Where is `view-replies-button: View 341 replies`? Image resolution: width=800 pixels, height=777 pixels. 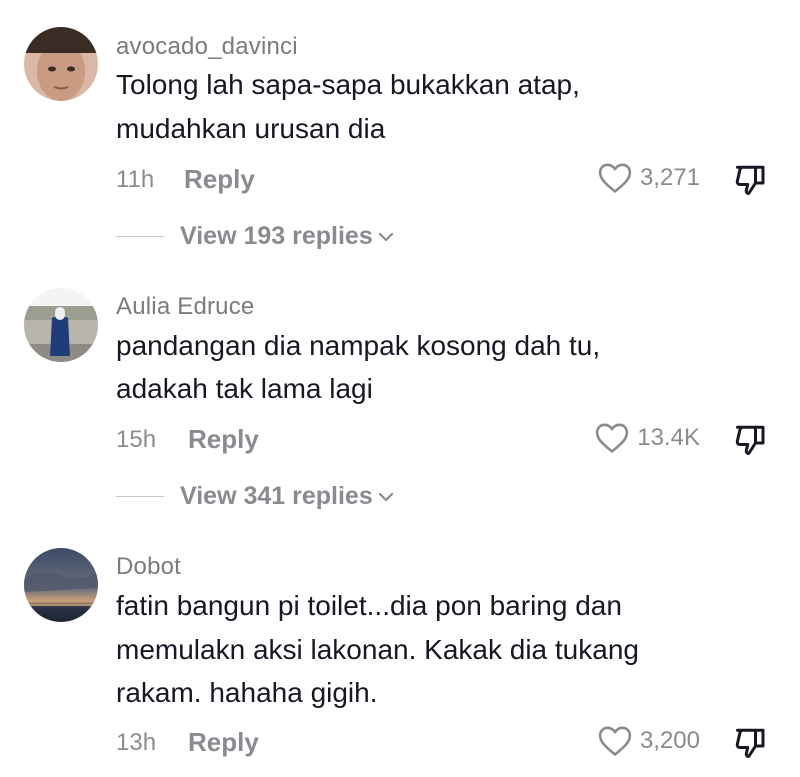
view-replies-button: View 341 replies is located at coordinates (255, 496).